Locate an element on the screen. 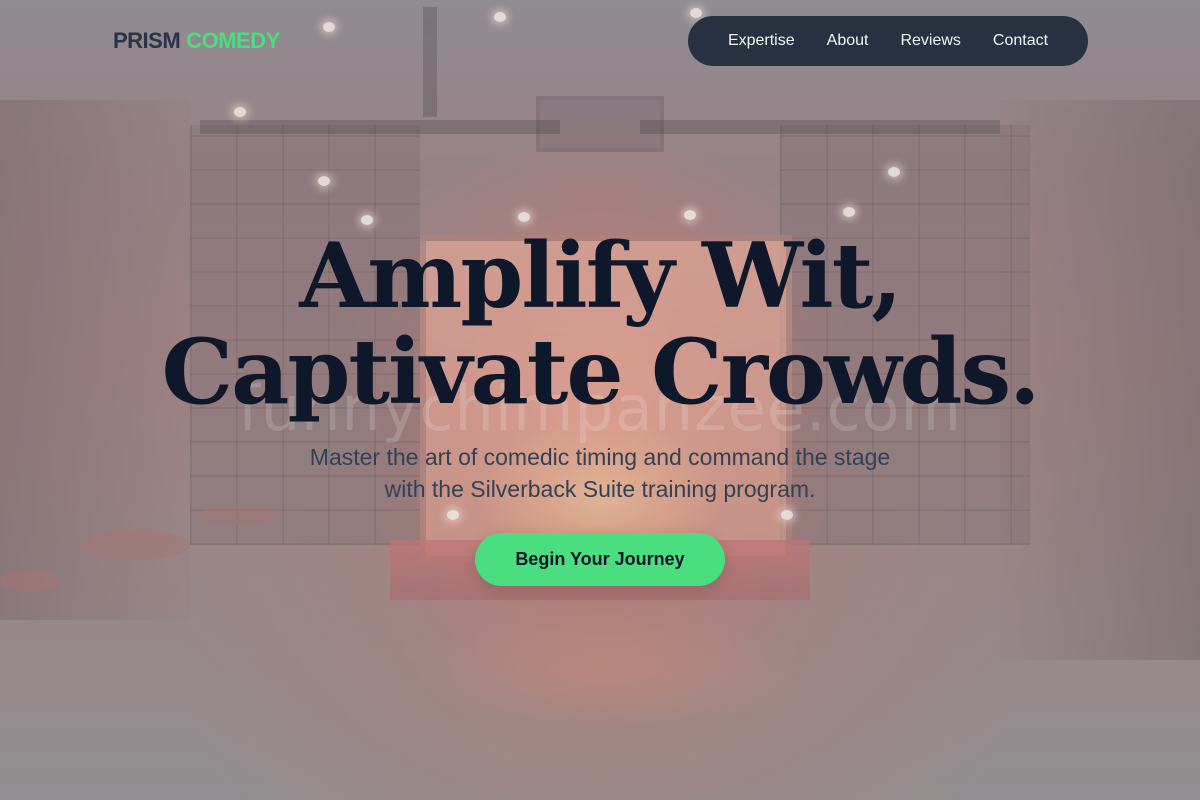 The image size is (1200, 800). main-navigation: Expertise About Reviews Contact is located at coordinates (888, 41).